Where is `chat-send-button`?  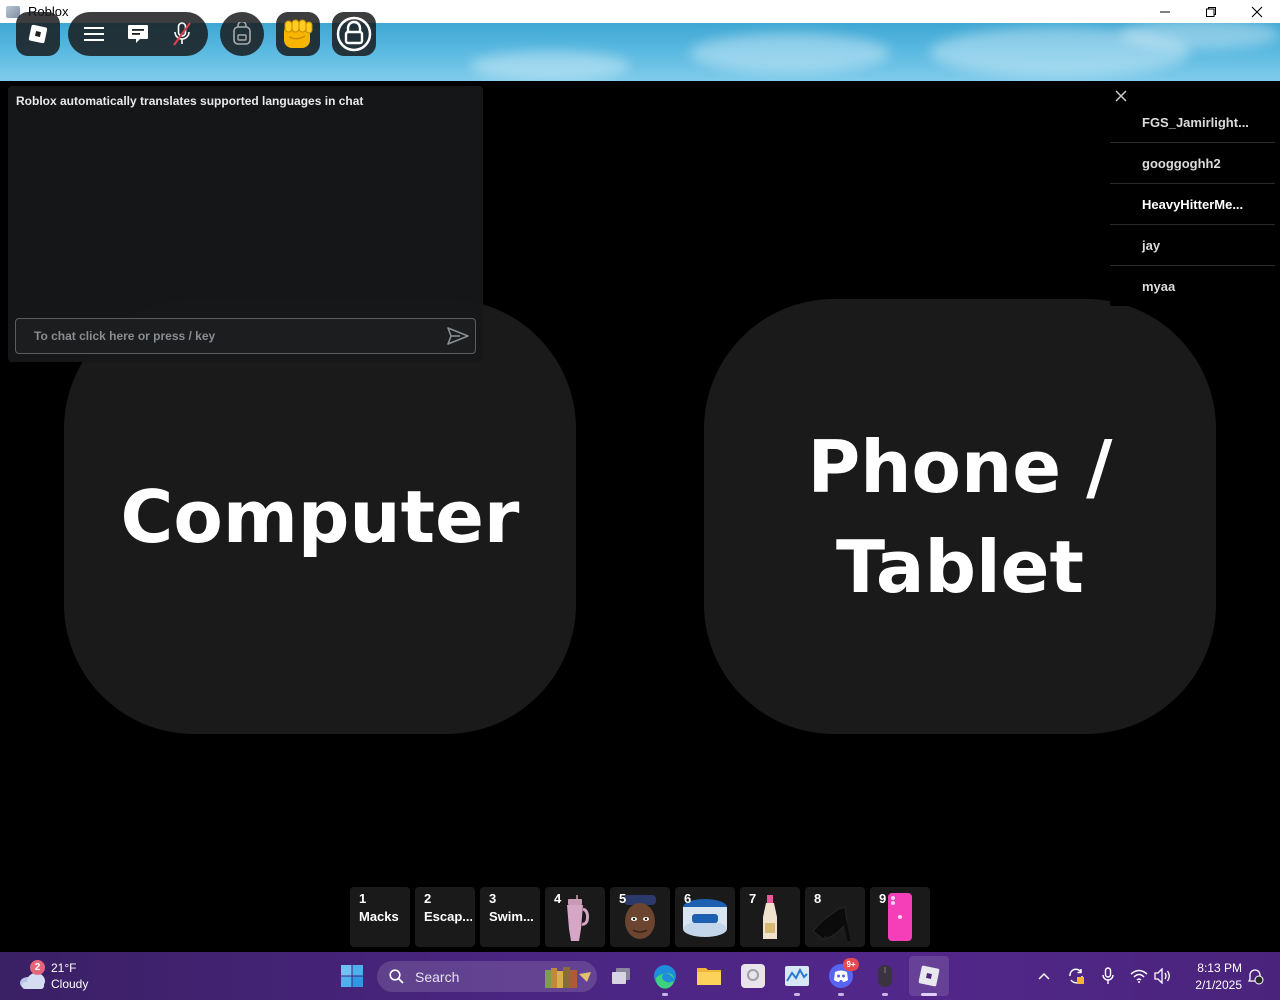 chat-send-button is located at coordinates (458, 336).